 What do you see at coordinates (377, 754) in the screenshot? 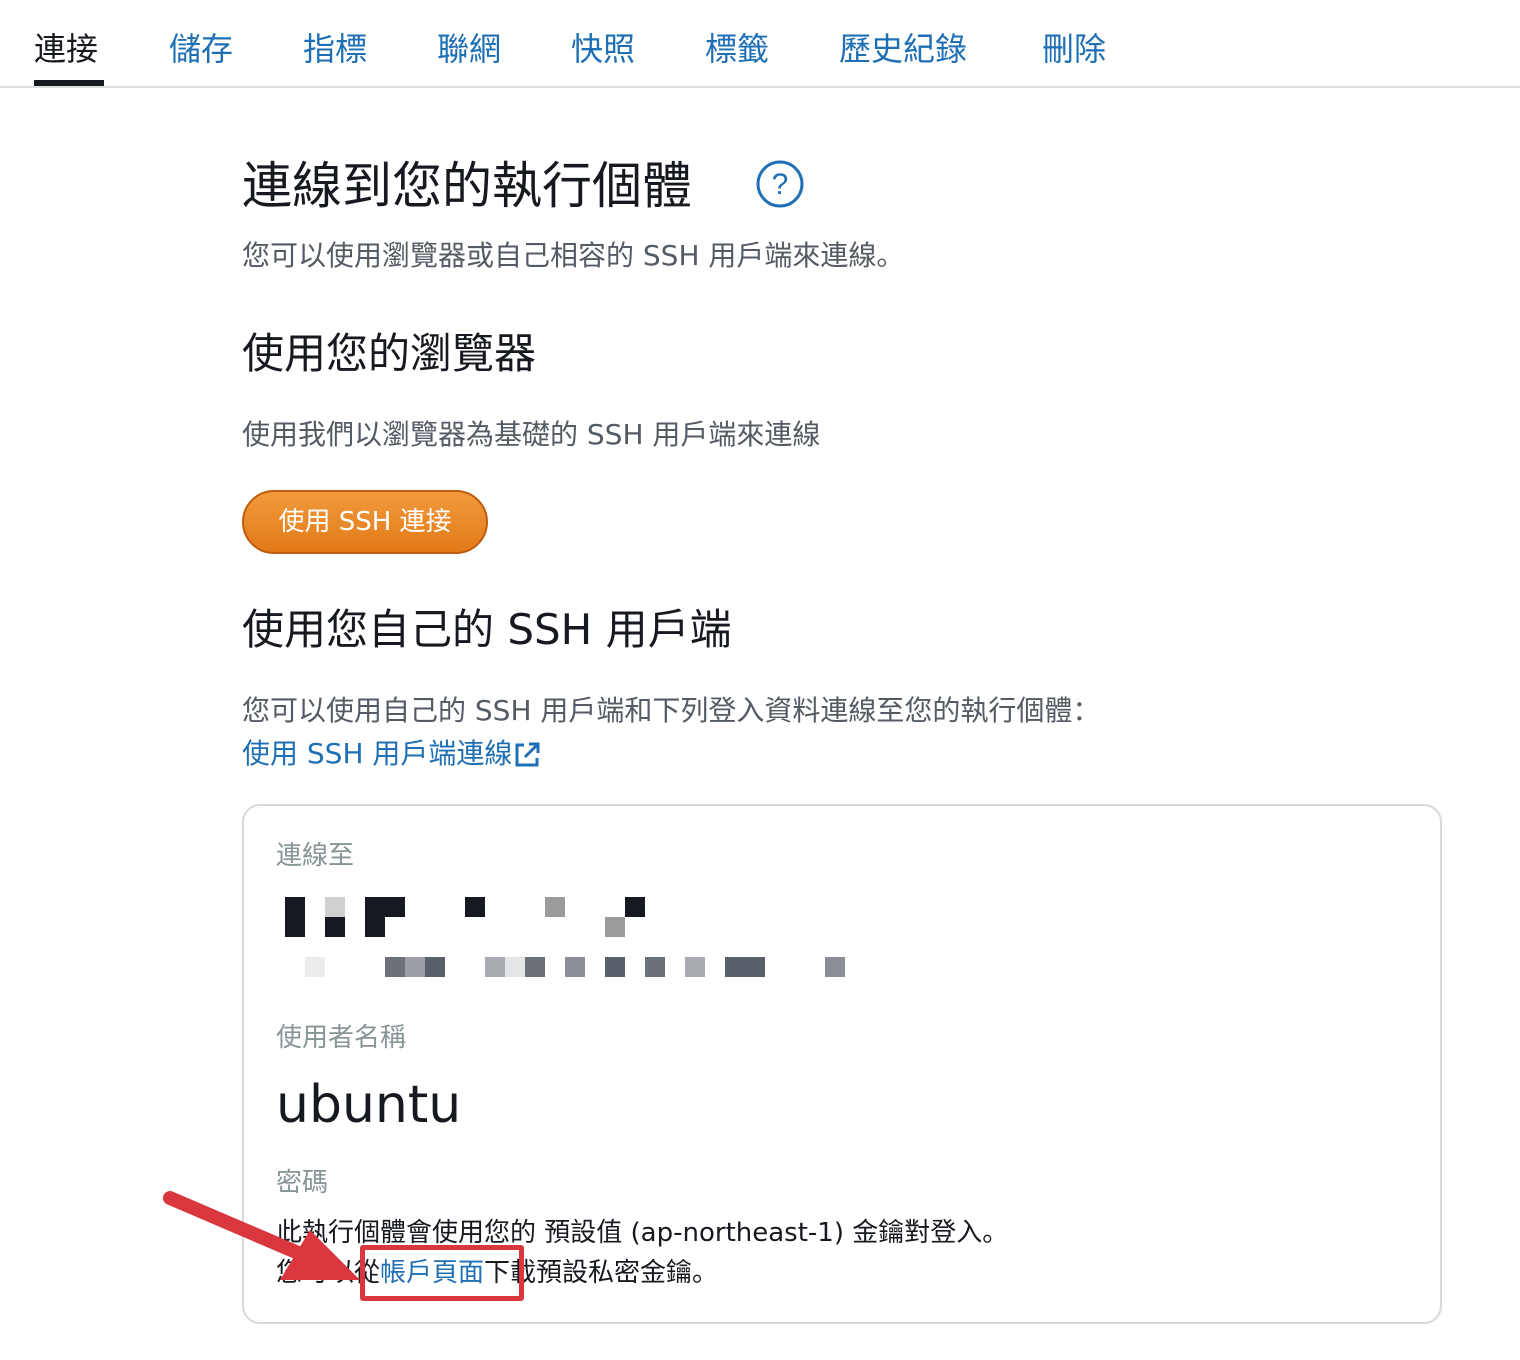
I see `ssh-client-guide-link: 使用 SSH 用戶端連線` at bounding box center [377, 754].